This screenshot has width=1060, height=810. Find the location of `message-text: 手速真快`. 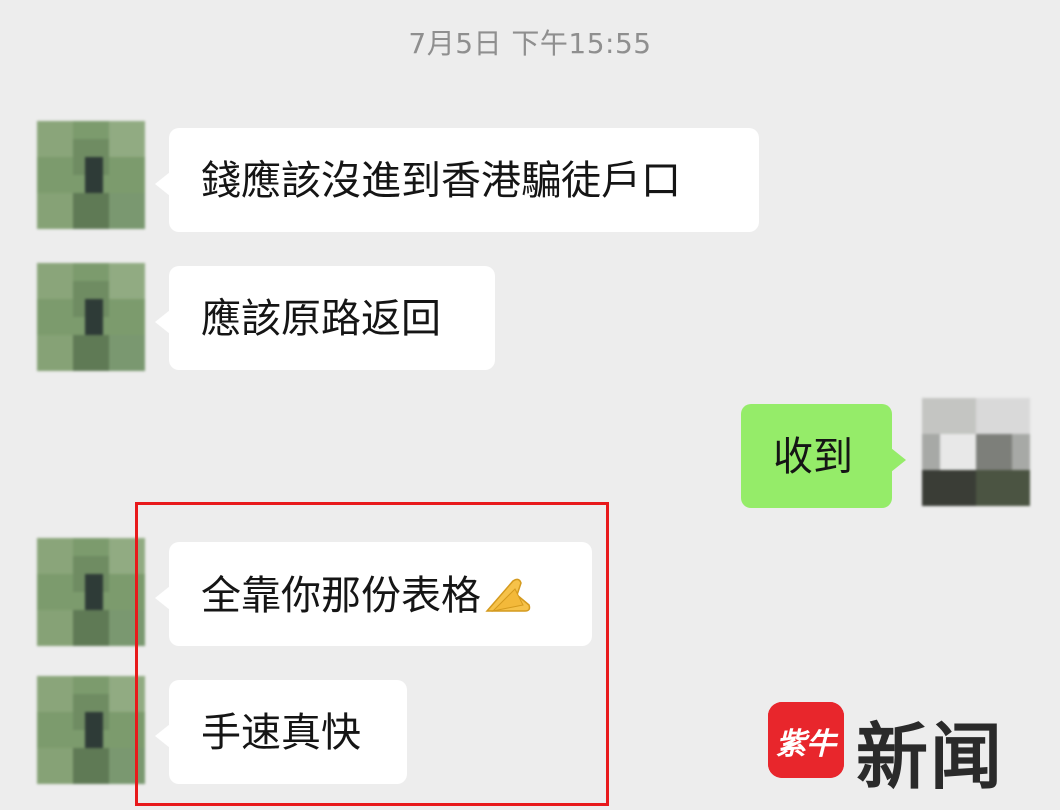

message-text: 手速真快 is located at coordinates (281, 733).